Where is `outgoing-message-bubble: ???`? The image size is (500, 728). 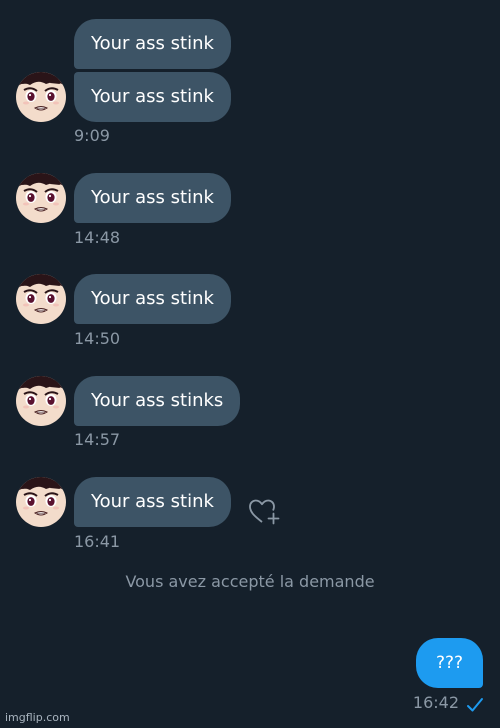 outgoing-message-bubble: ??? is located at coordinates (449, 663).